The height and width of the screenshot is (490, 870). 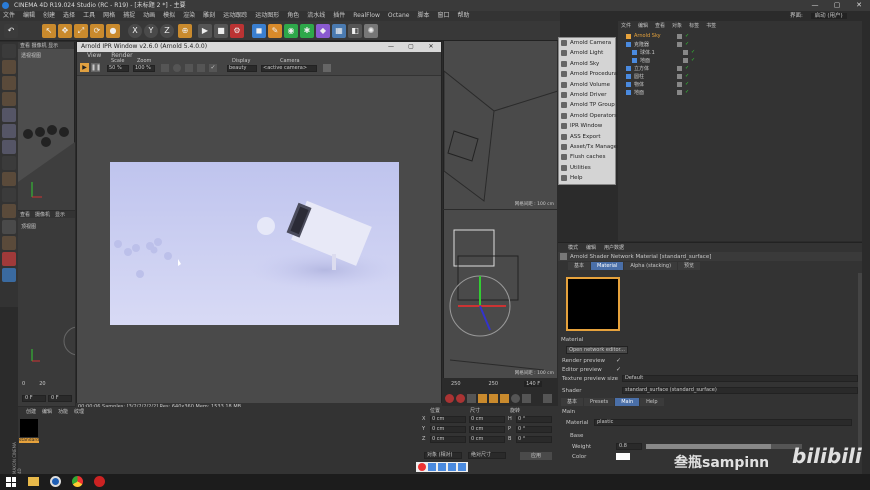 I want to click on menu-item: 帮助, so click(x=463, y=15).